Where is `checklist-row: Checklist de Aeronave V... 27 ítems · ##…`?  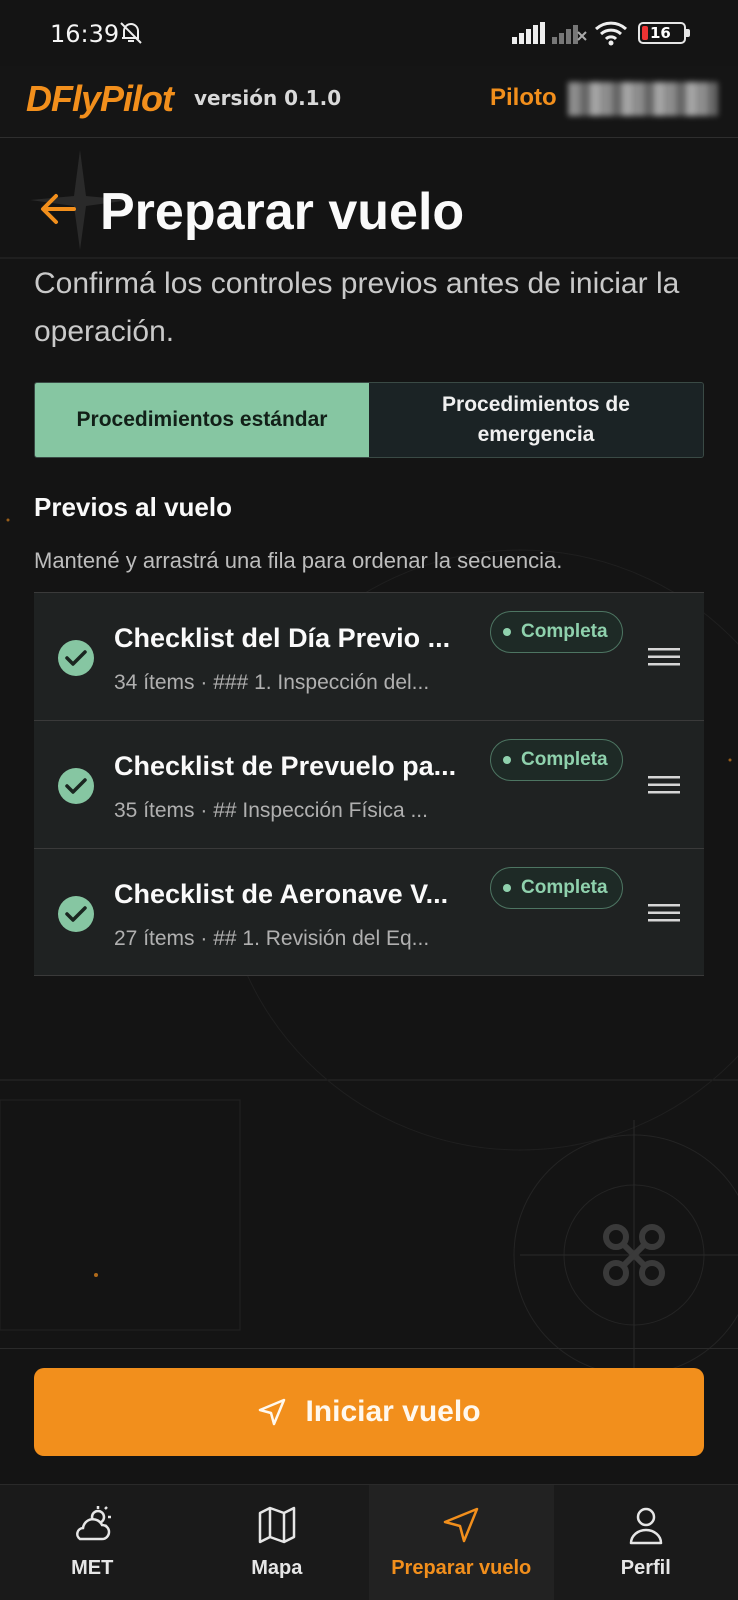
checklist-row: Checklist de Aeronave V... 27 ítems · ##… is located at coordinates (369, 912).